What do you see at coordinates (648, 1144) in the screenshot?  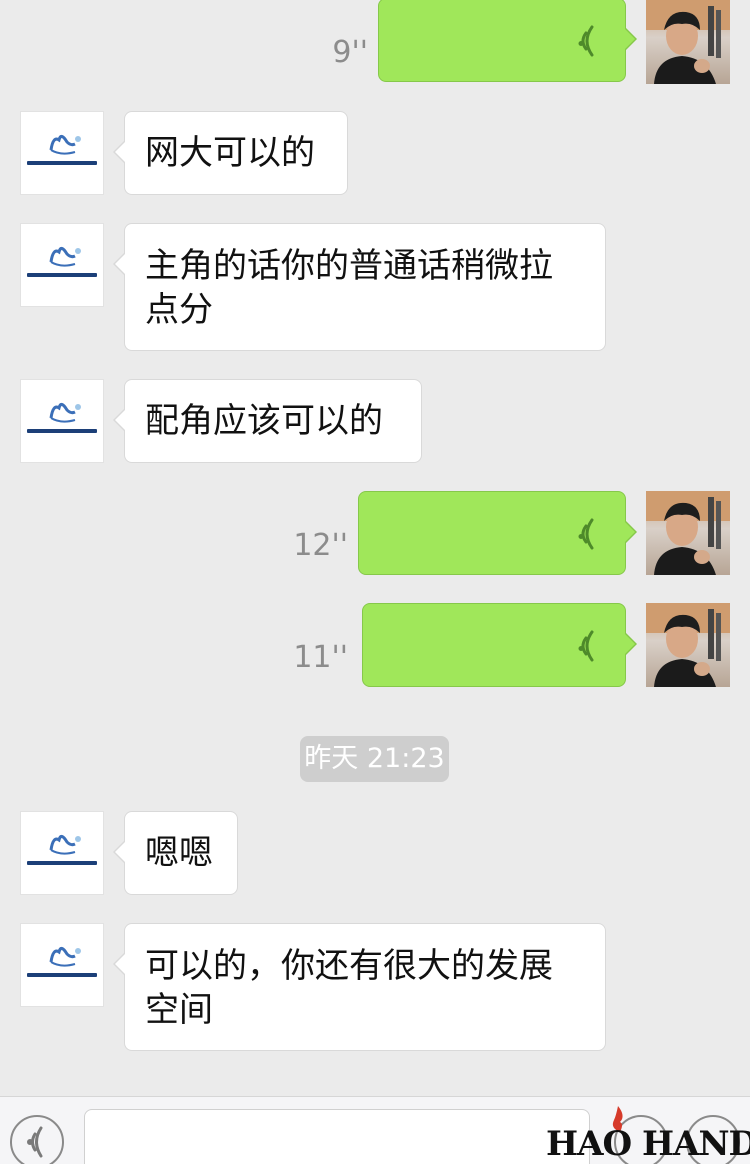 I see `watermark-text: HAO HAND` at bounding box center [648, 1144].